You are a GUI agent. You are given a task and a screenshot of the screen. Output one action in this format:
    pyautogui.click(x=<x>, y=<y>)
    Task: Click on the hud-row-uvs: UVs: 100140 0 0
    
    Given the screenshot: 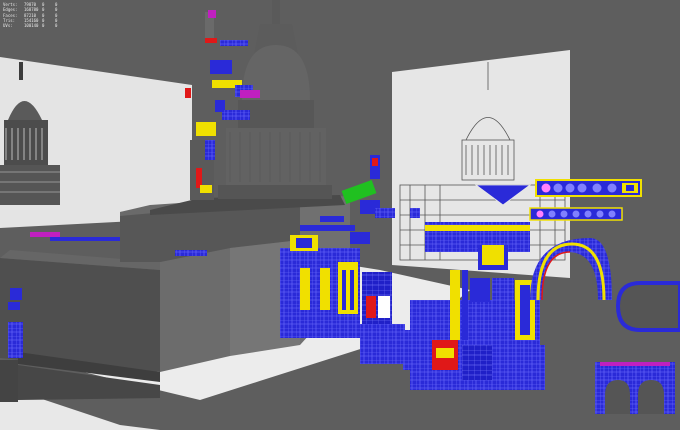 What is the action you would take?
    pyautogui.click(x=30, y=26)
    